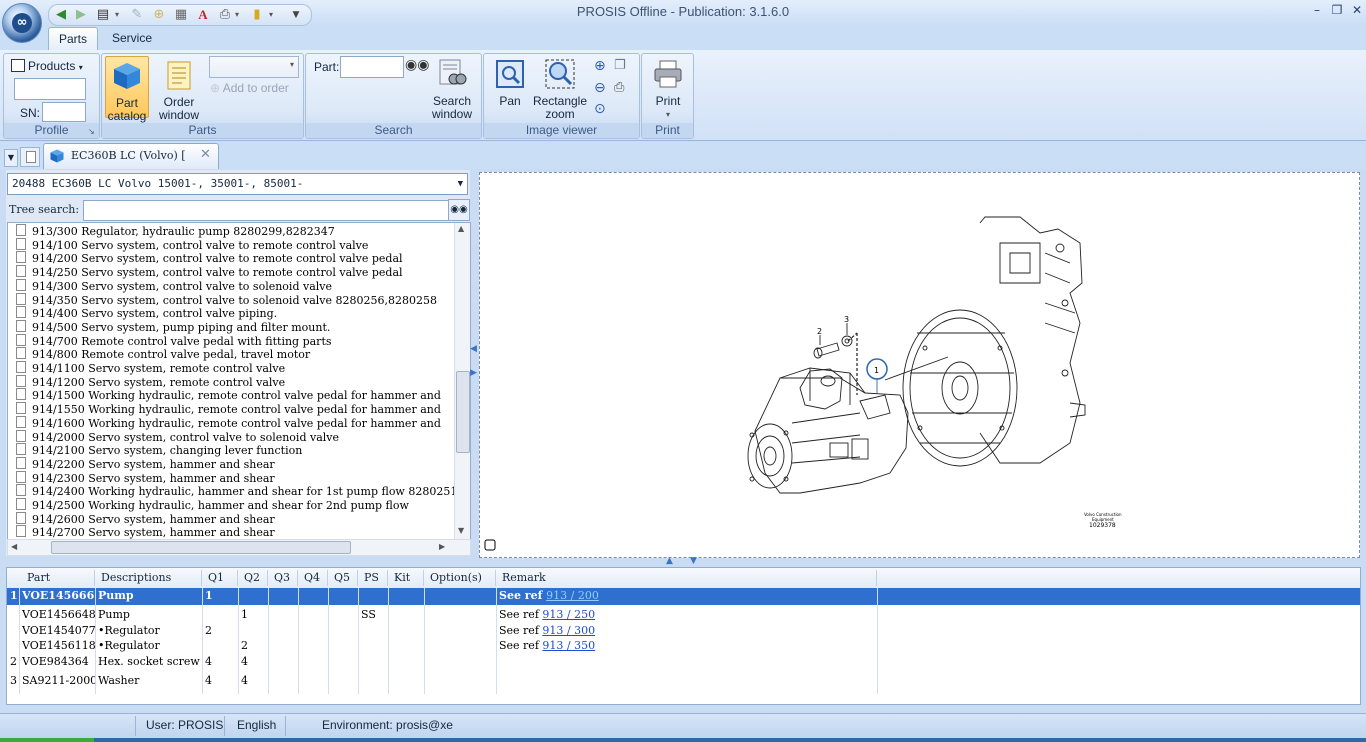 The height and width of the screenshot is (742, 1366). What do you see at coordinates (669, 561) in the screenshot?
I see `collapse-up-icon: ▲` at bounding box center [669, 561].